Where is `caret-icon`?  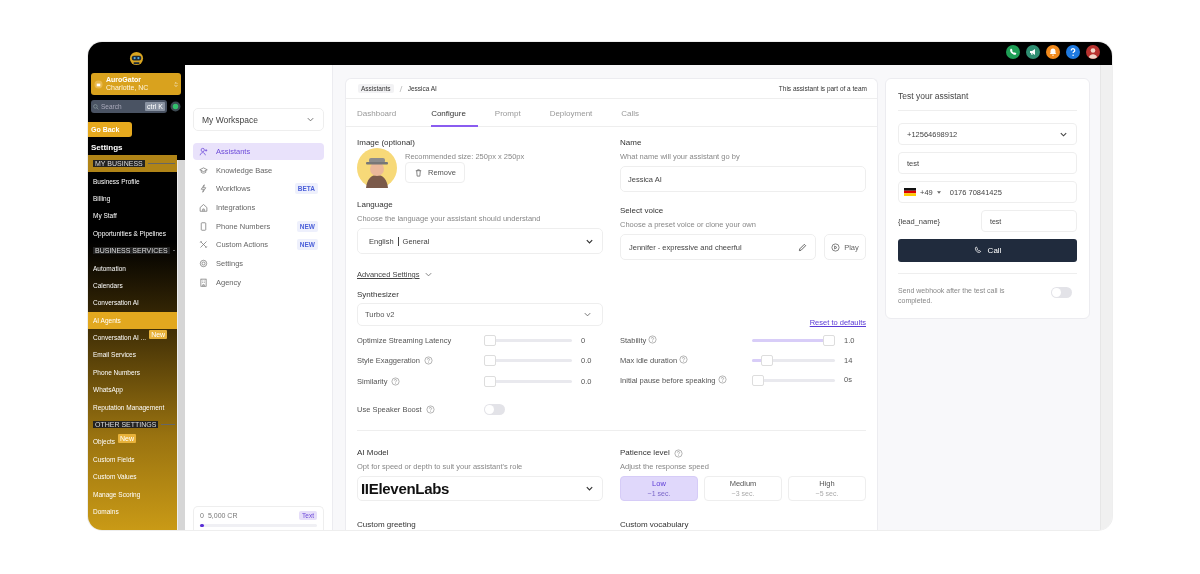 caret-icon is located at coordinates (938, 192).